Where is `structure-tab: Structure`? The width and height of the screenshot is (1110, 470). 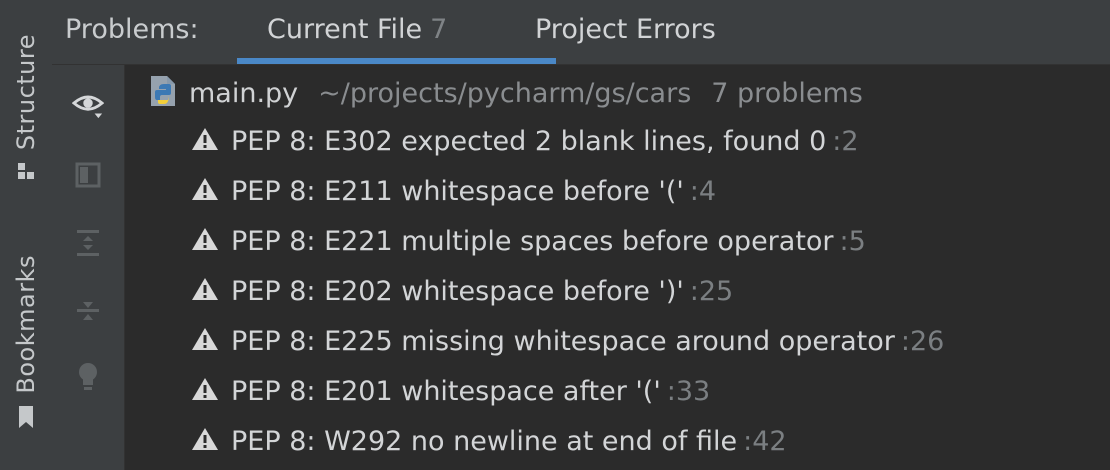
structure-tab: Structure is located at coordinates (26, 110).